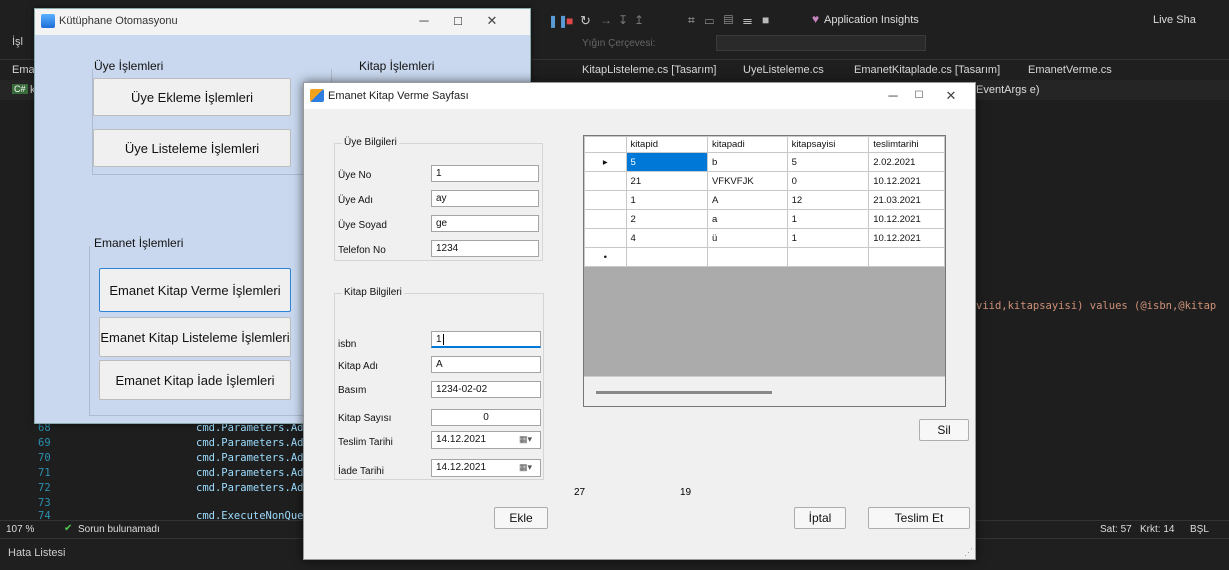  I want to click on grid-horizontal-scrollbar, so click(764, 391).